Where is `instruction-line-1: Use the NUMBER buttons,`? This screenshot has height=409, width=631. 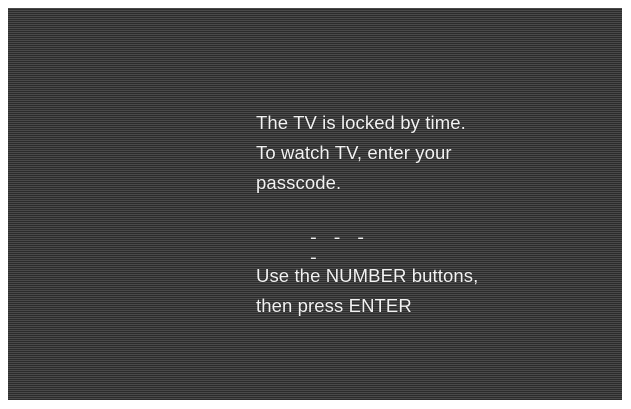 instruction-line-1: Use the NUMBER buttons, is located at coordinates (367, 275).